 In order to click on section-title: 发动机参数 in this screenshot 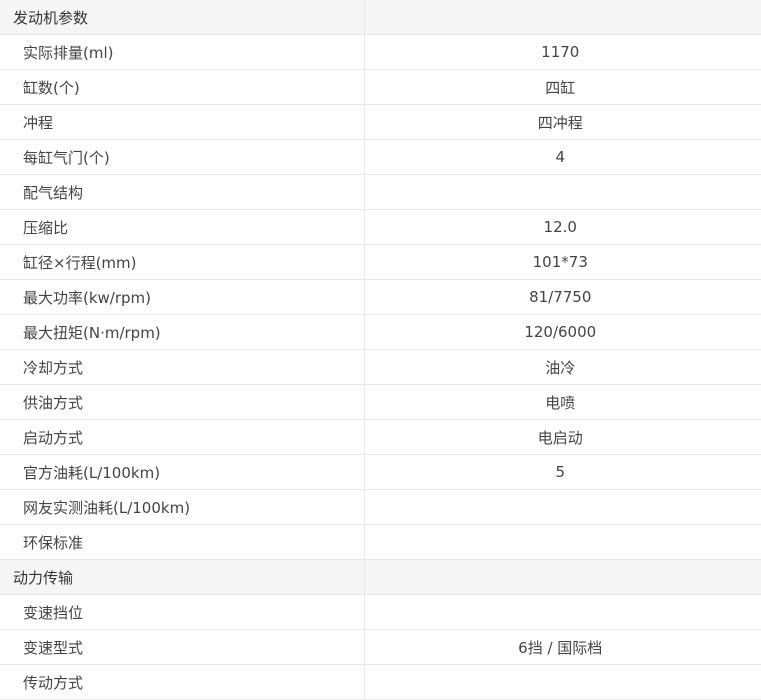, I will do `click(182, 17)`.